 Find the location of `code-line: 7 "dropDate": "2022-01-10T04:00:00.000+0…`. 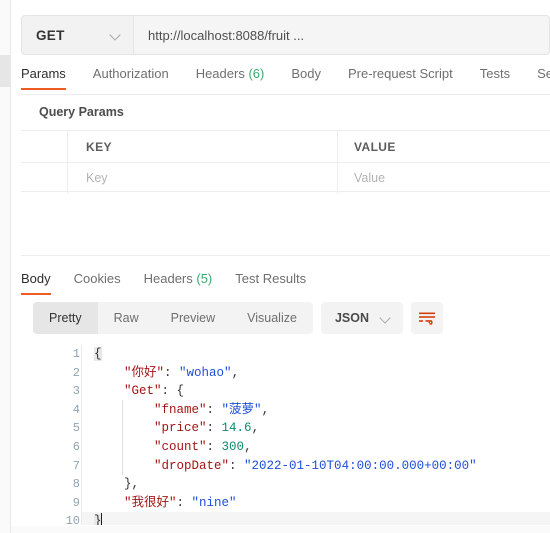

code-line: 7 "dropDate": "2022-01-10T04:00:00.000+0… is located at coordinates (286, 466).